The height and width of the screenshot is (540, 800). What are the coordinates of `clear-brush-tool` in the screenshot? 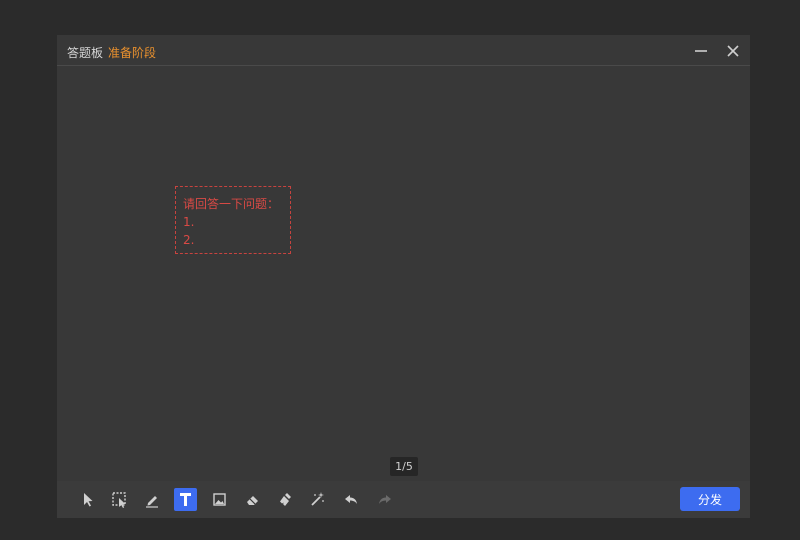 It's located at (285, 499).